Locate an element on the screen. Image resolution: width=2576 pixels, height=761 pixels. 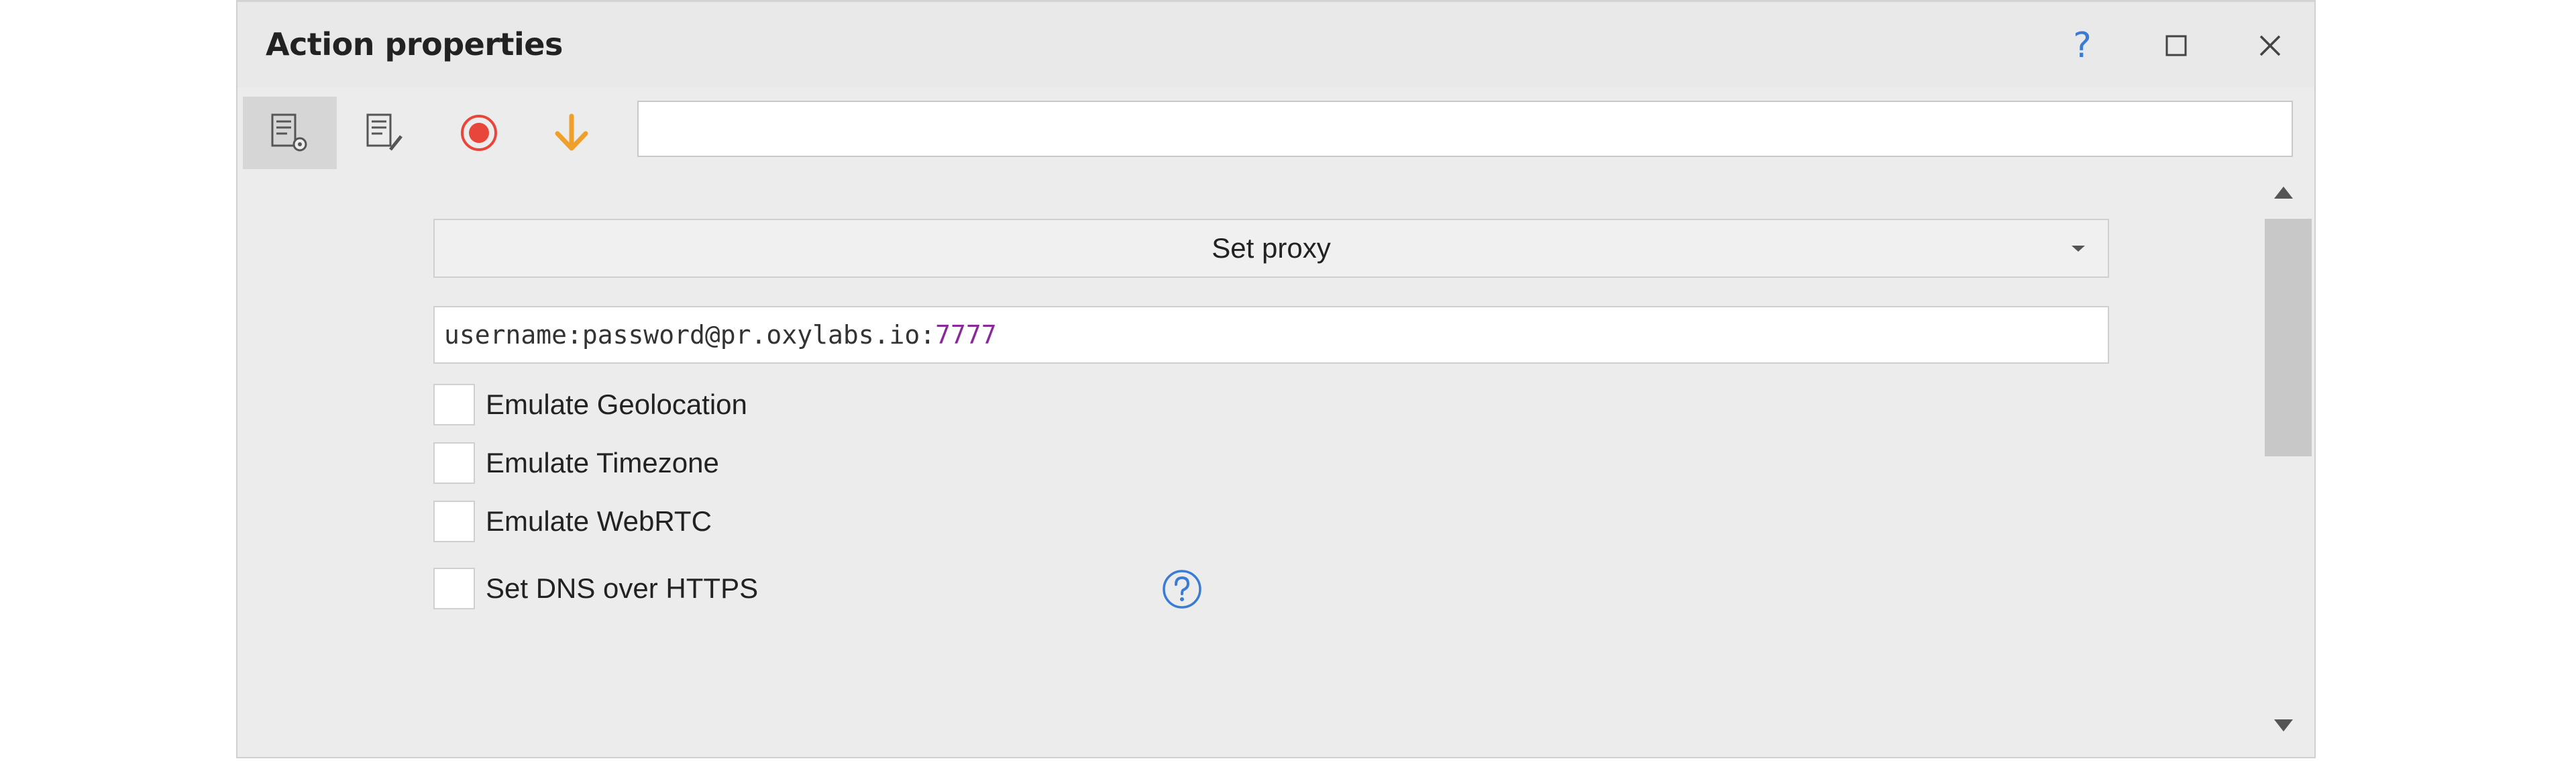
proxy-string-field: username:password@pr.oxylabs.io: 7777 is located at coordinates (1271, 335).